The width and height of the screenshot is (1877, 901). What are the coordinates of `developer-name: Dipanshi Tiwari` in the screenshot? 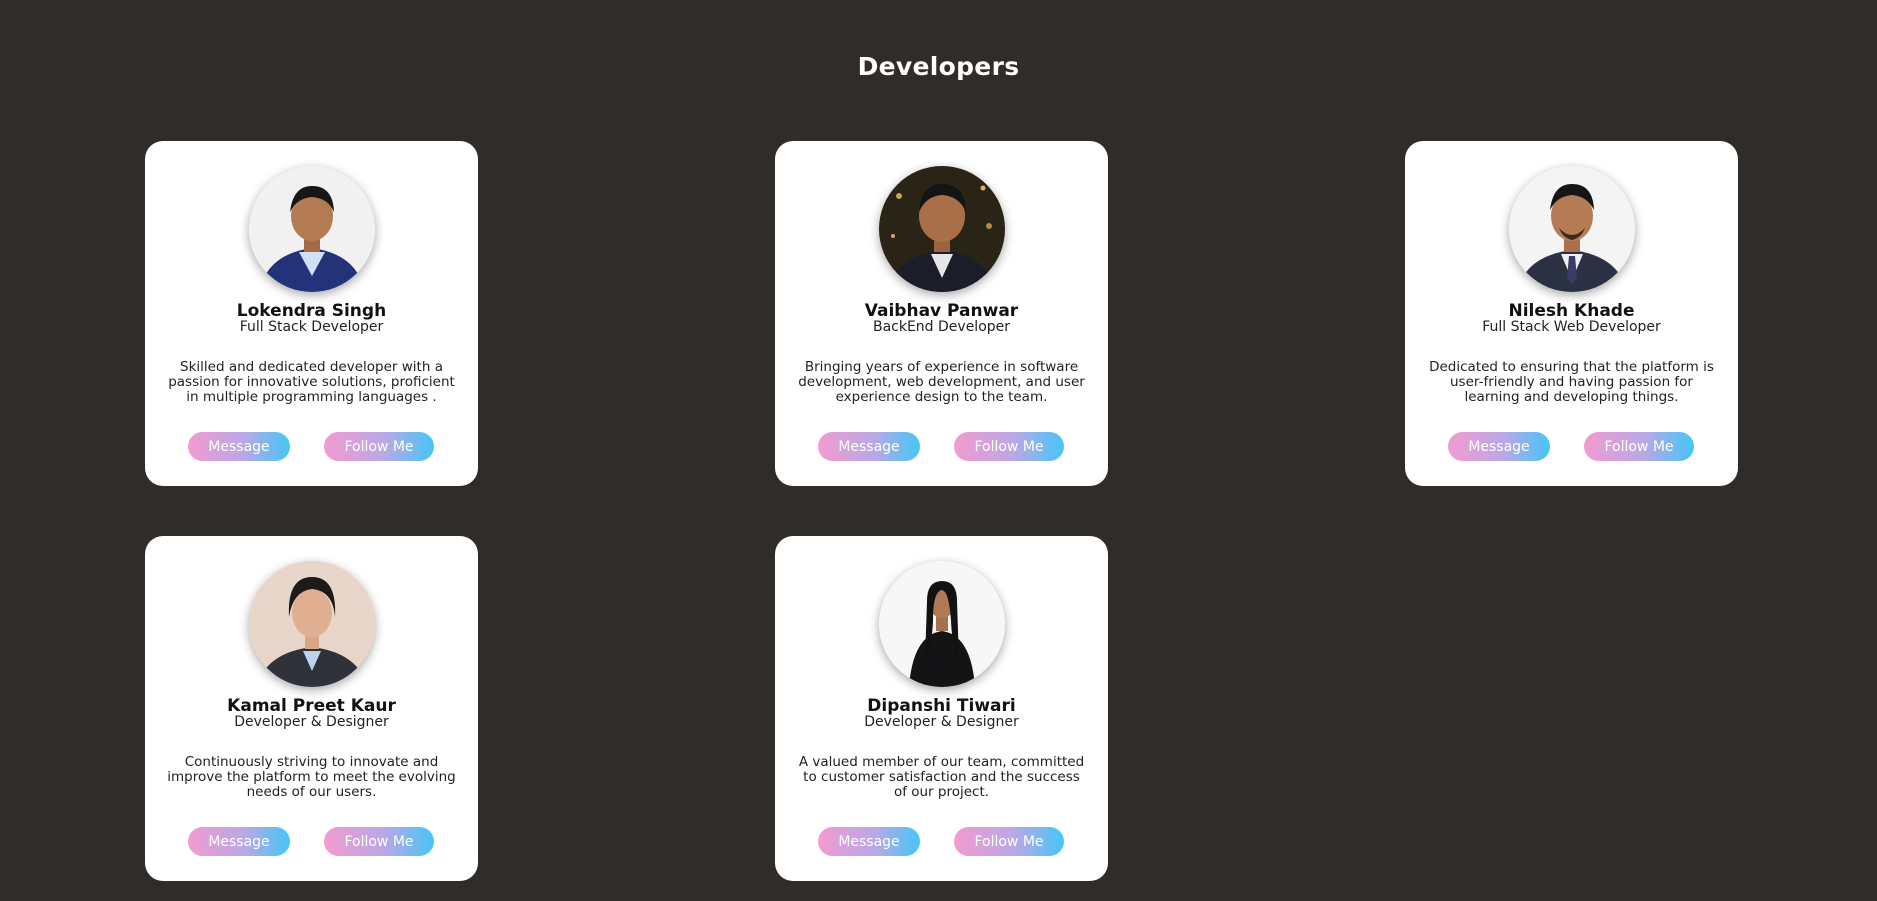 It's located at (941, 706).